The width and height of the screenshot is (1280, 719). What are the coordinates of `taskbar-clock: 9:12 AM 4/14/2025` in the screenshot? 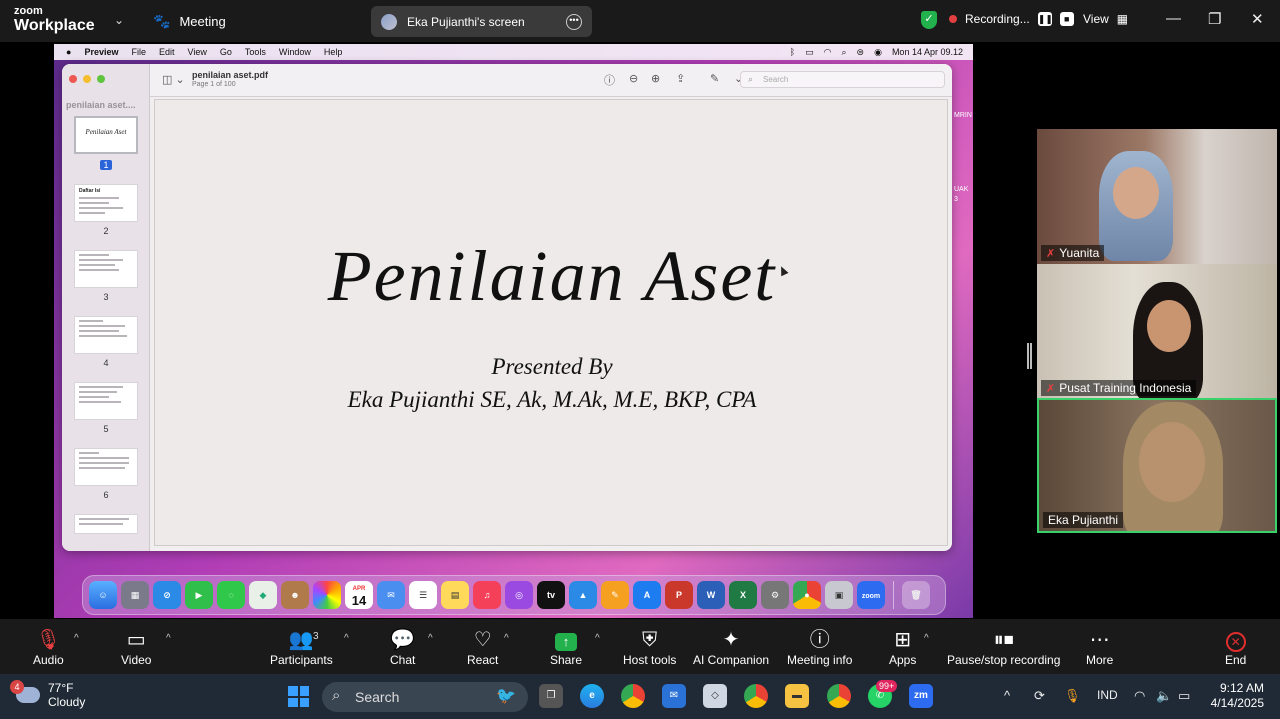 It's located at (1237, 696).